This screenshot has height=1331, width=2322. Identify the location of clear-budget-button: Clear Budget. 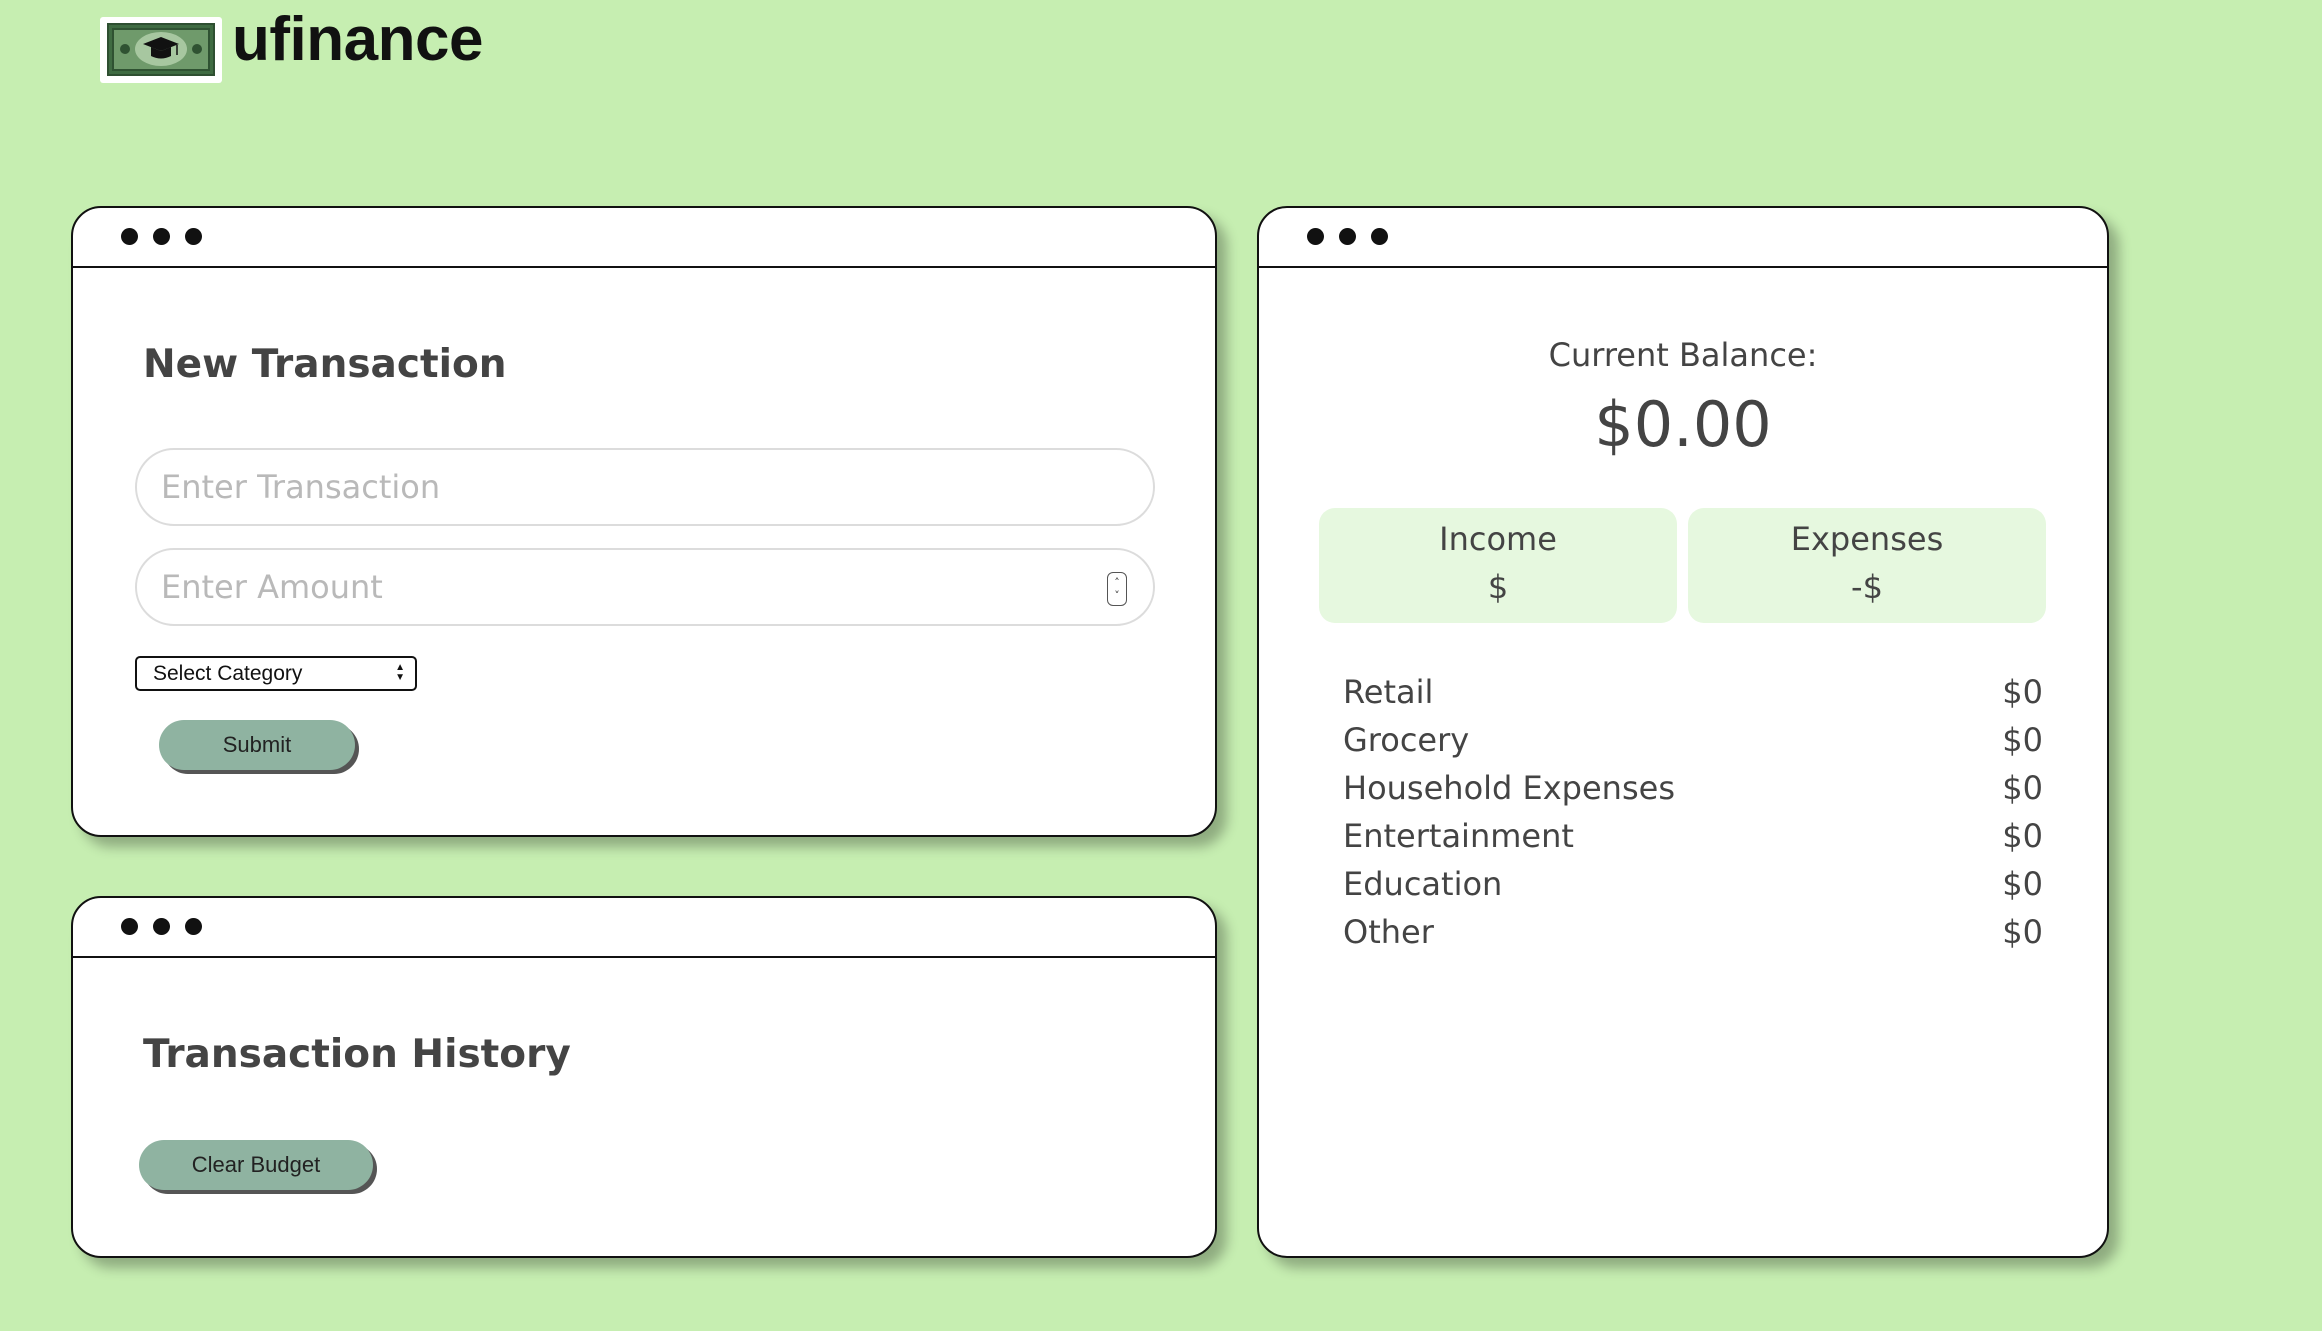
(256, 1165).